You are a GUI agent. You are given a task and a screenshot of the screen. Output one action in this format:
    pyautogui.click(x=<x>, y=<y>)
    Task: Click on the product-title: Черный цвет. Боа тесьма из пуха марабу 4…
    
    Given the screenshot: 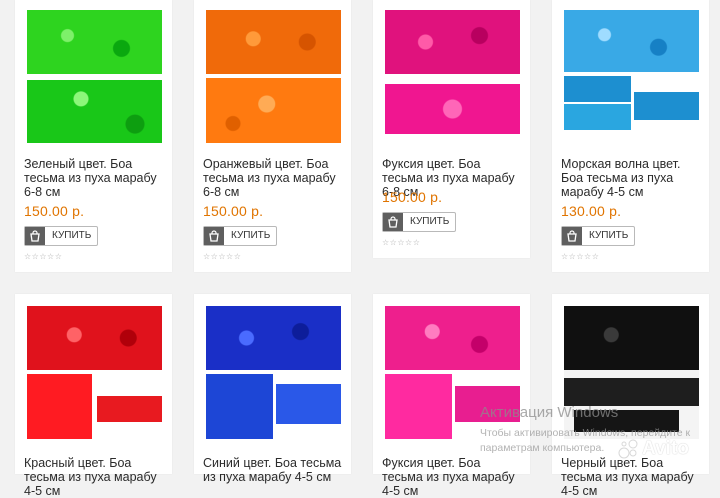 What is the action you would take?
    pyautogui.click(x=631, y=477)
    